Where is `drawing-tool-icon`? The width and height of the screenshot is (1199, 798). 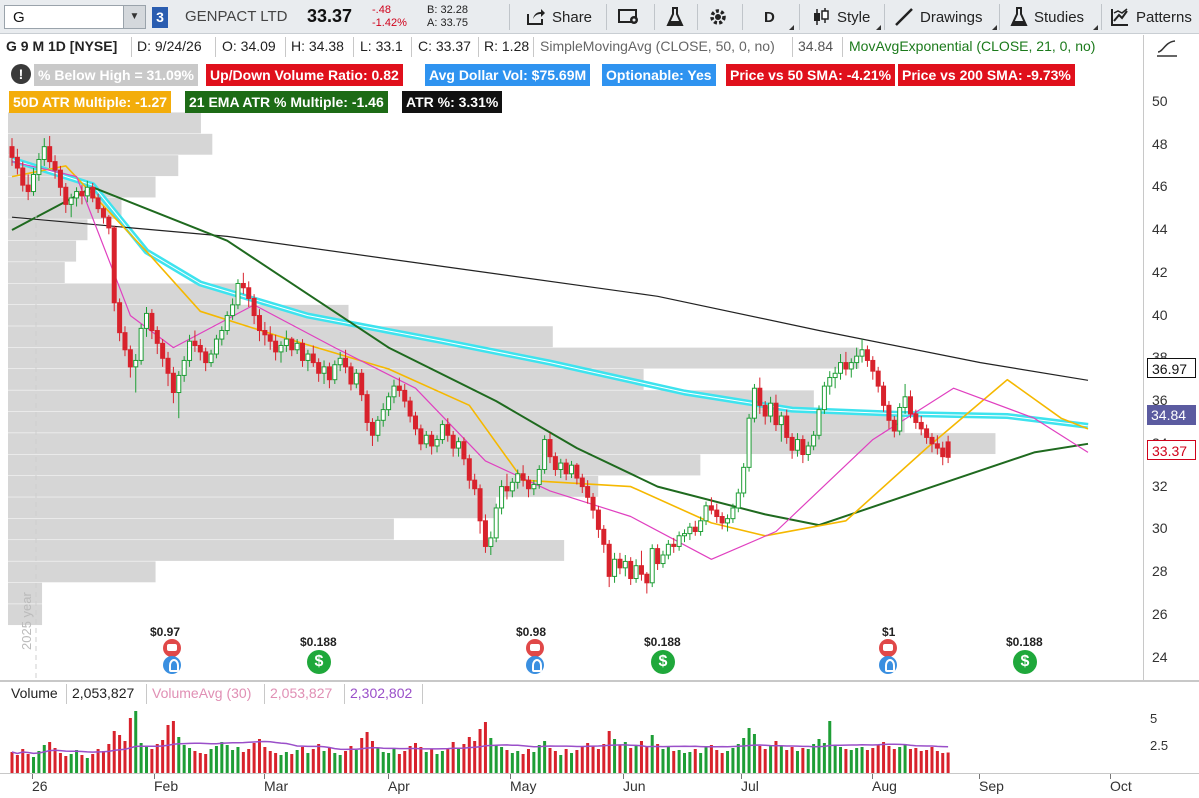 drawing-tool-icon is located at coordinates (1167, 48).